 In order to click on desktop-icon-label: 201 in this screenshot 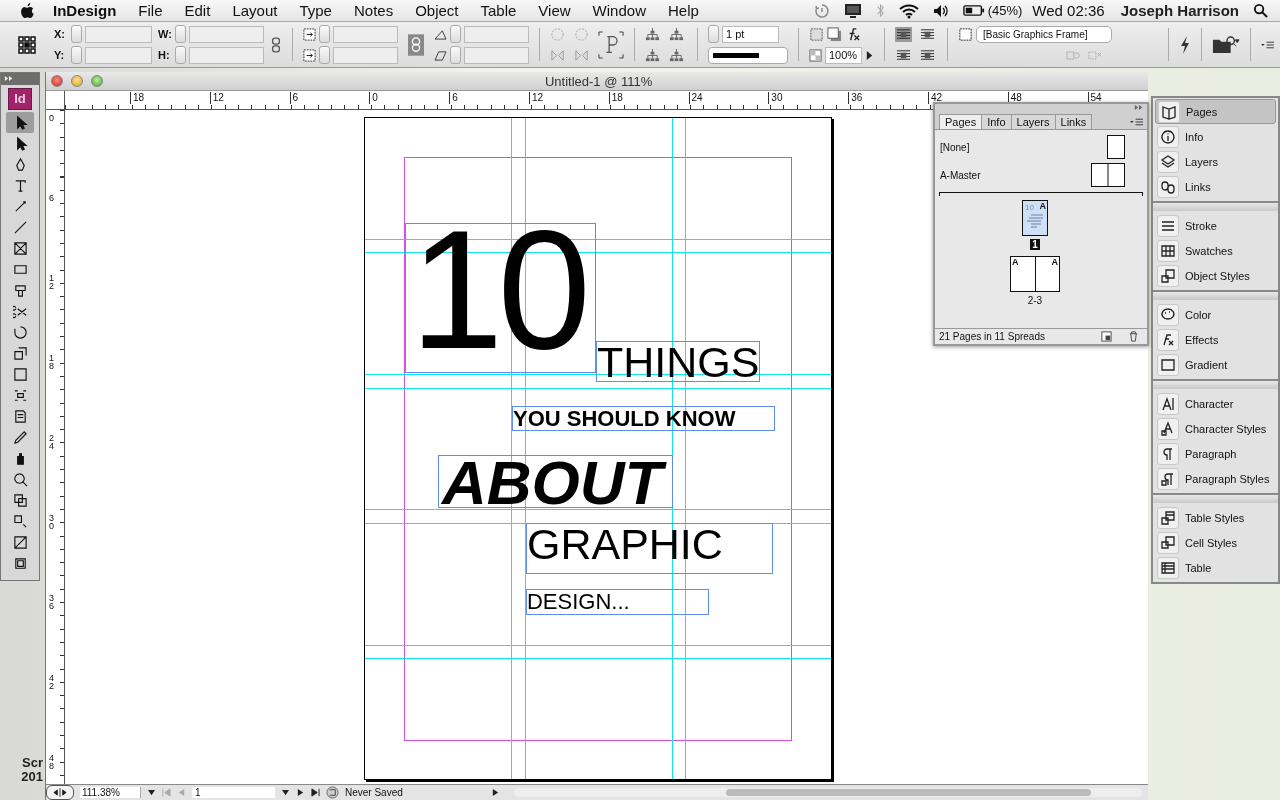, I will do `click(32, 777)`.